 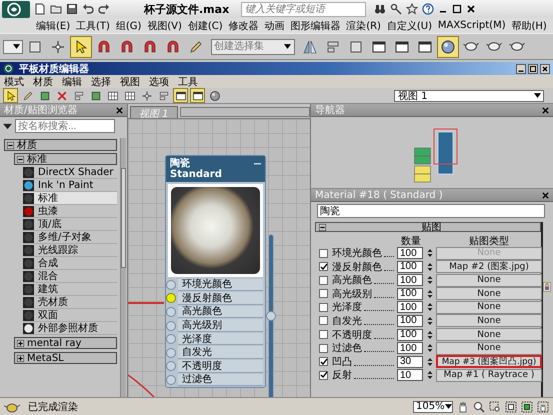 I want to click on node-slot: 不透明度, so click(x=220, y=366).